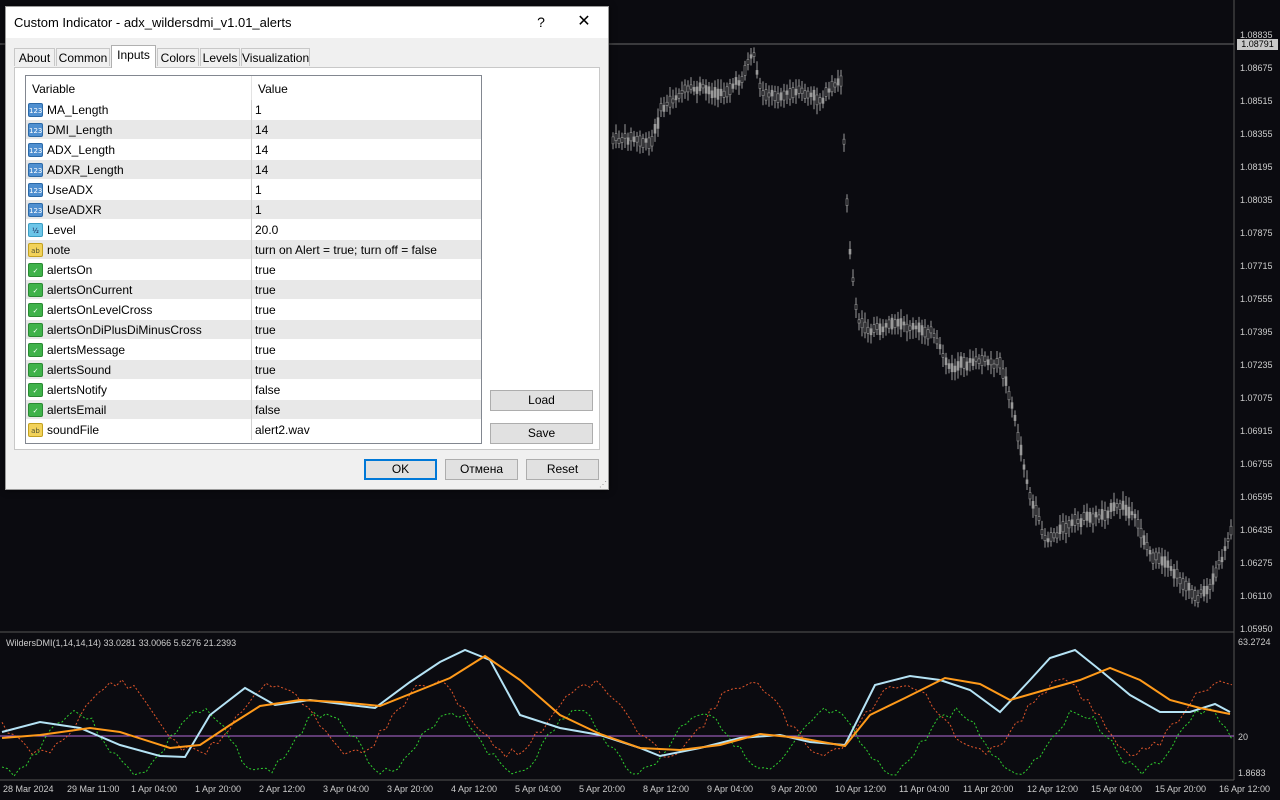 The height and width of the screenshot is (800, 1280). Describe the element at coordinates (346, 250) in the screenshot. I see `param-value: turn on Alert = true; turn off = false` at that location.